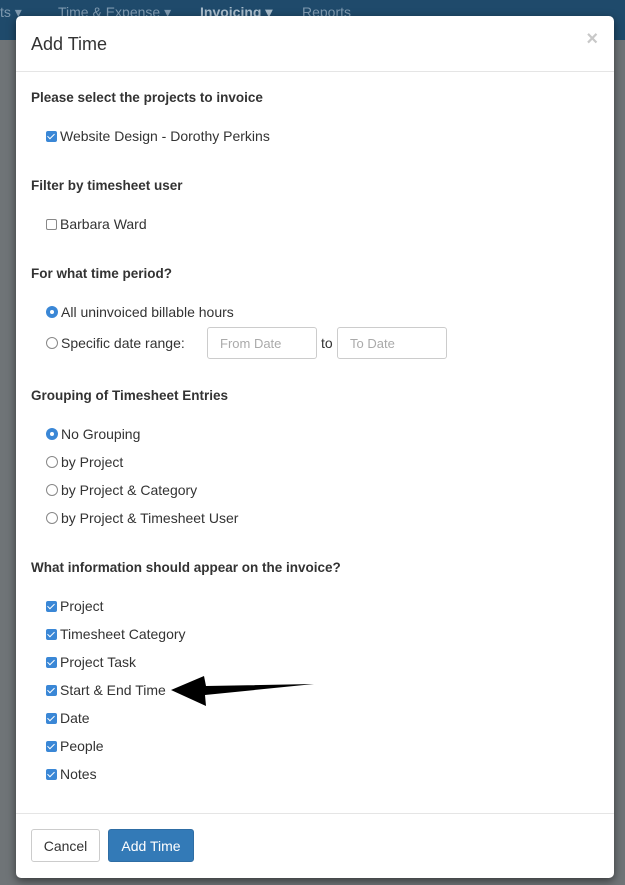  I want to click on annotation-arrow-icon, so click(242, 691).